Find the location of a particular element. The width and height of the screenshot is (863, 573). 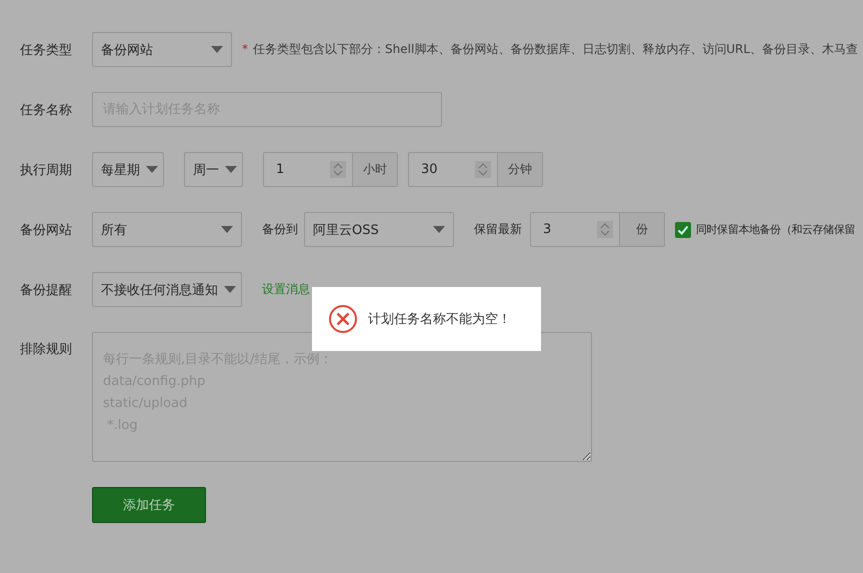

number-field: 1 is located at coordinates (308, 169).